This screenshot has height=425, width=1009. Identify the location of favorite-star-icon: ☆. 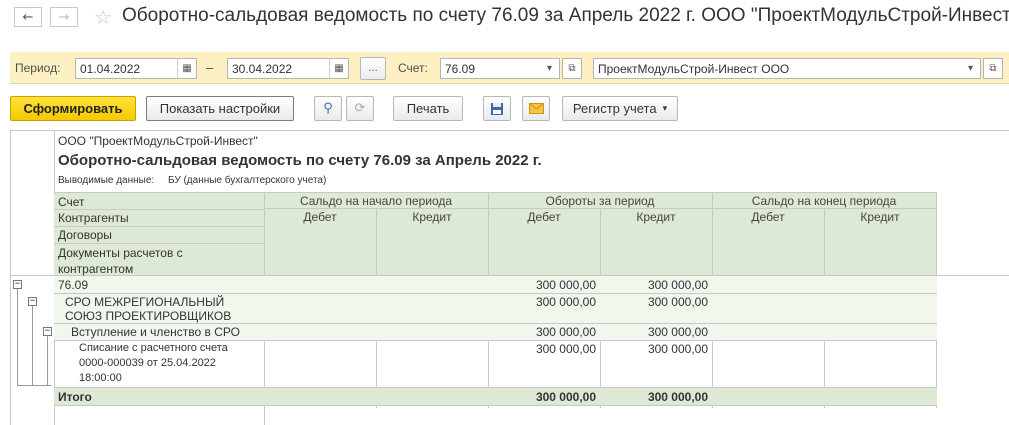
(103, 17).